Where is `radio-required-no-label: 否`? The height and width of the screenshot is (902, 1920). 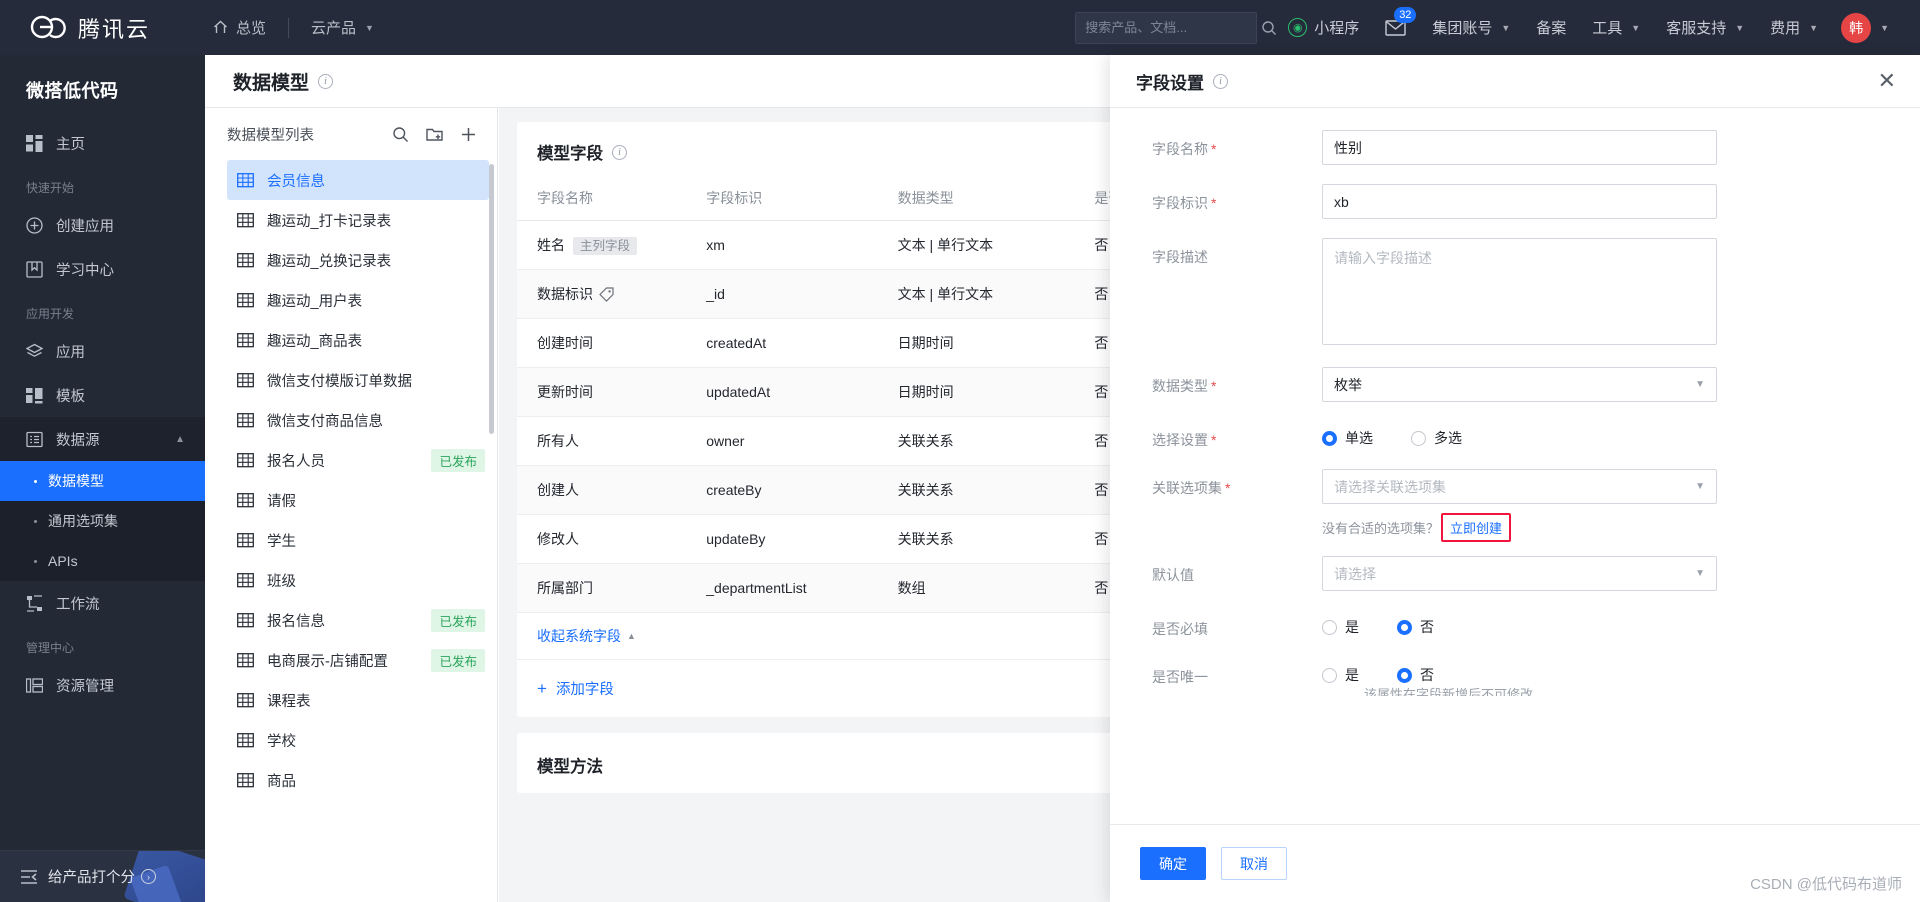
radio-required-no-label: 否 is located at coordinates (1427, 627).